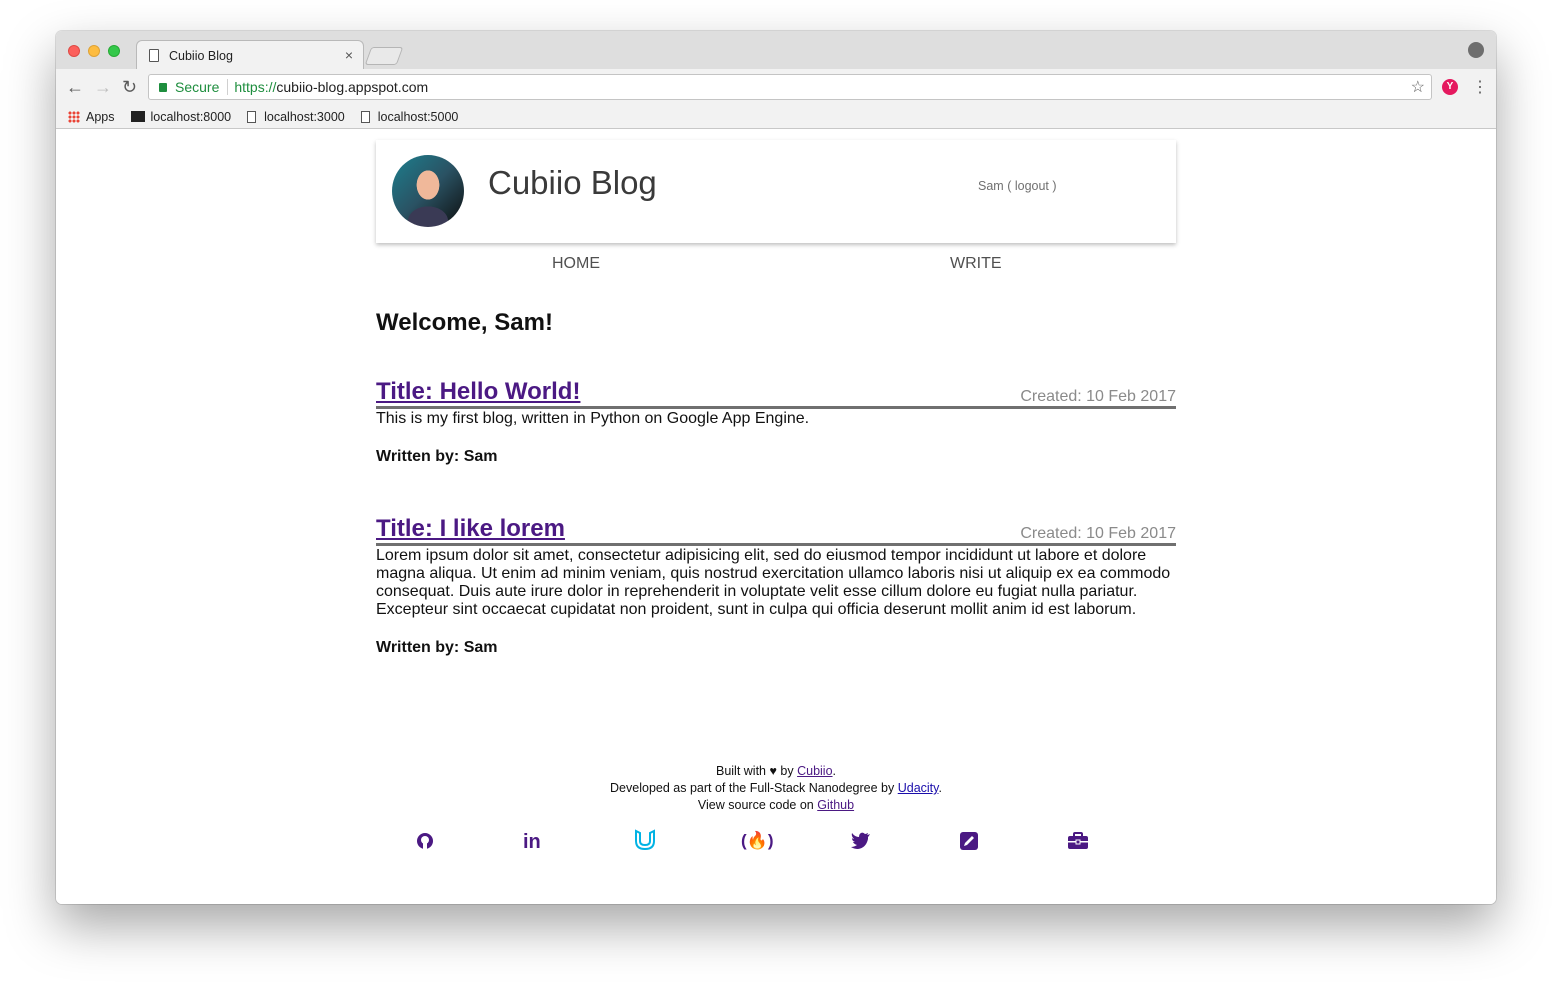 The height and width of the screenshot is (984, 1552). What do you see at coordinates (191, 116) in the screenshot?
I see `bookmark-label: localhost:8000` at bounding box center [191, 116].